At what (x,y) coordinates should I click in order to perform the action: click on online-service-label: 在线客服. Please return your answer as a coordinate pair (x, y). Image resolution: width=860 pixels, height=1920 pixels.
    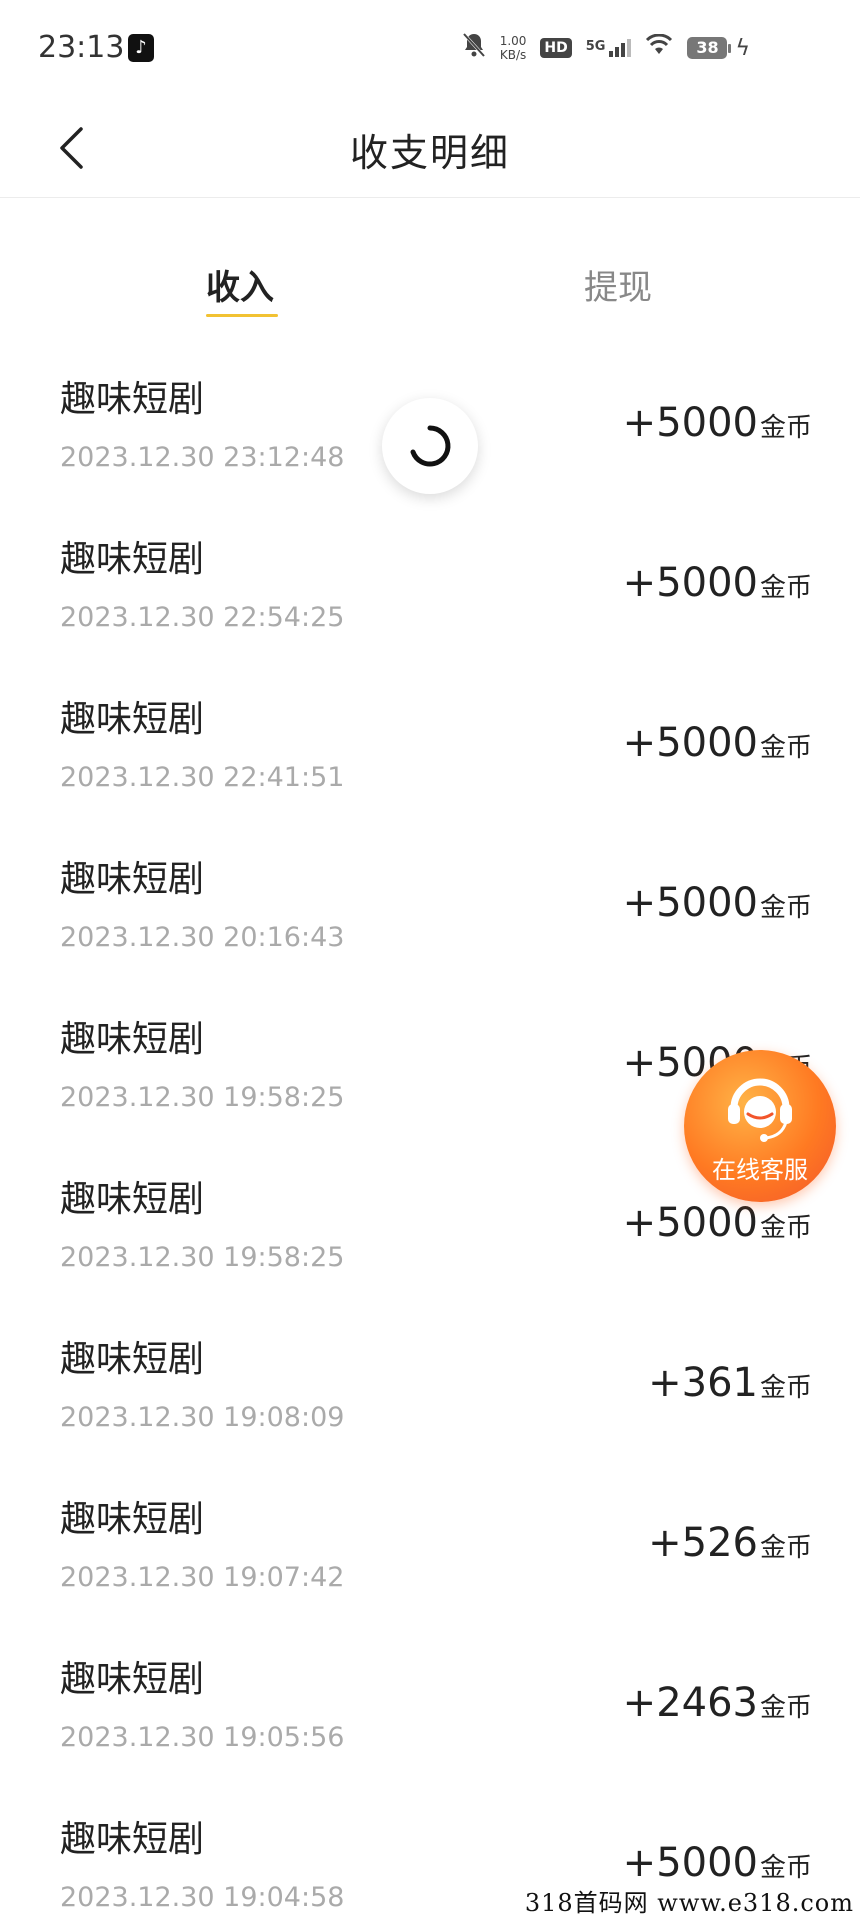
    Looking at the image, I should click on (760, 1170).